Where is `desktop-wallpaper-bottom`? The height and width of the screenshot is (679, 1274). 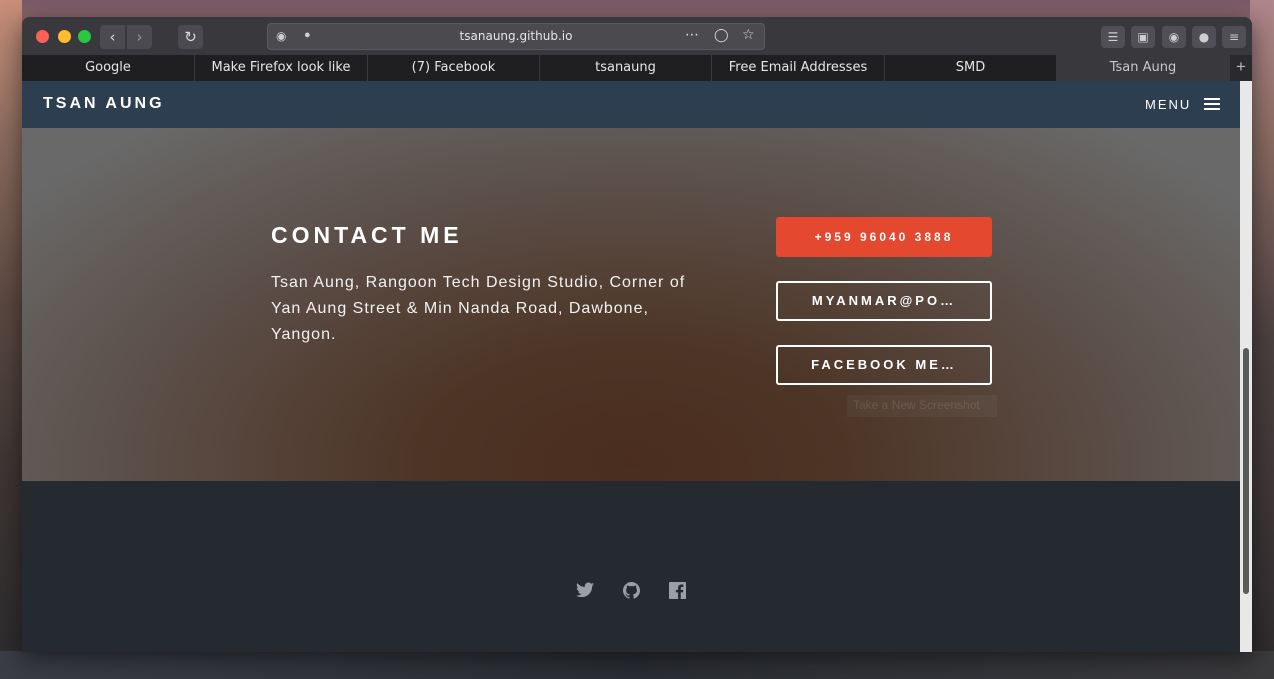
desktop-wallpaper-bottom is located at coordinates (637, 665).